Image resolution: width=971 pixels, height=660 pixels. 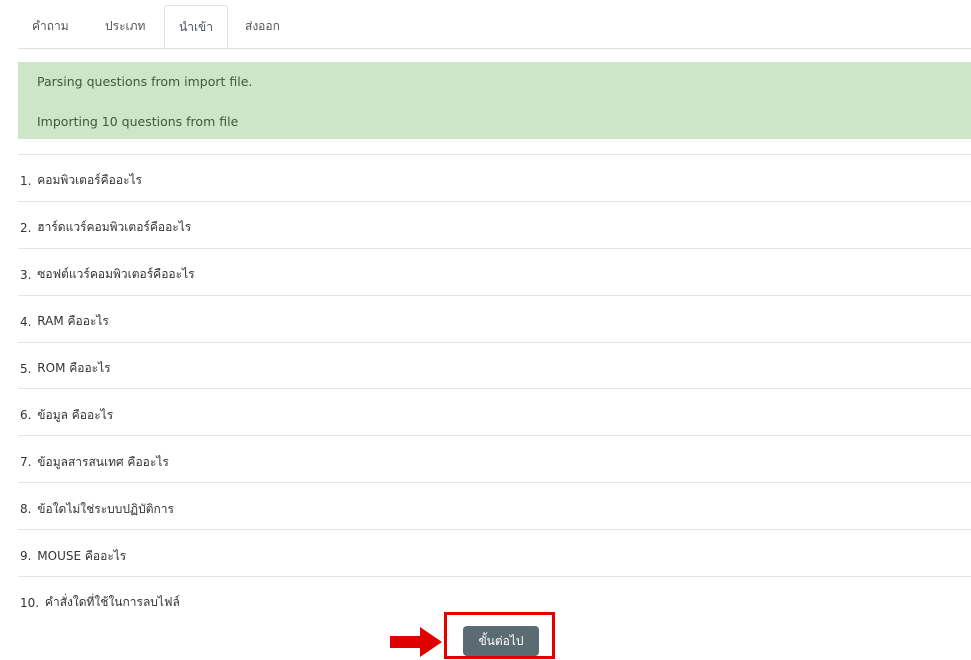 I want to click on question-number: 7., so click(x=26, y=462).